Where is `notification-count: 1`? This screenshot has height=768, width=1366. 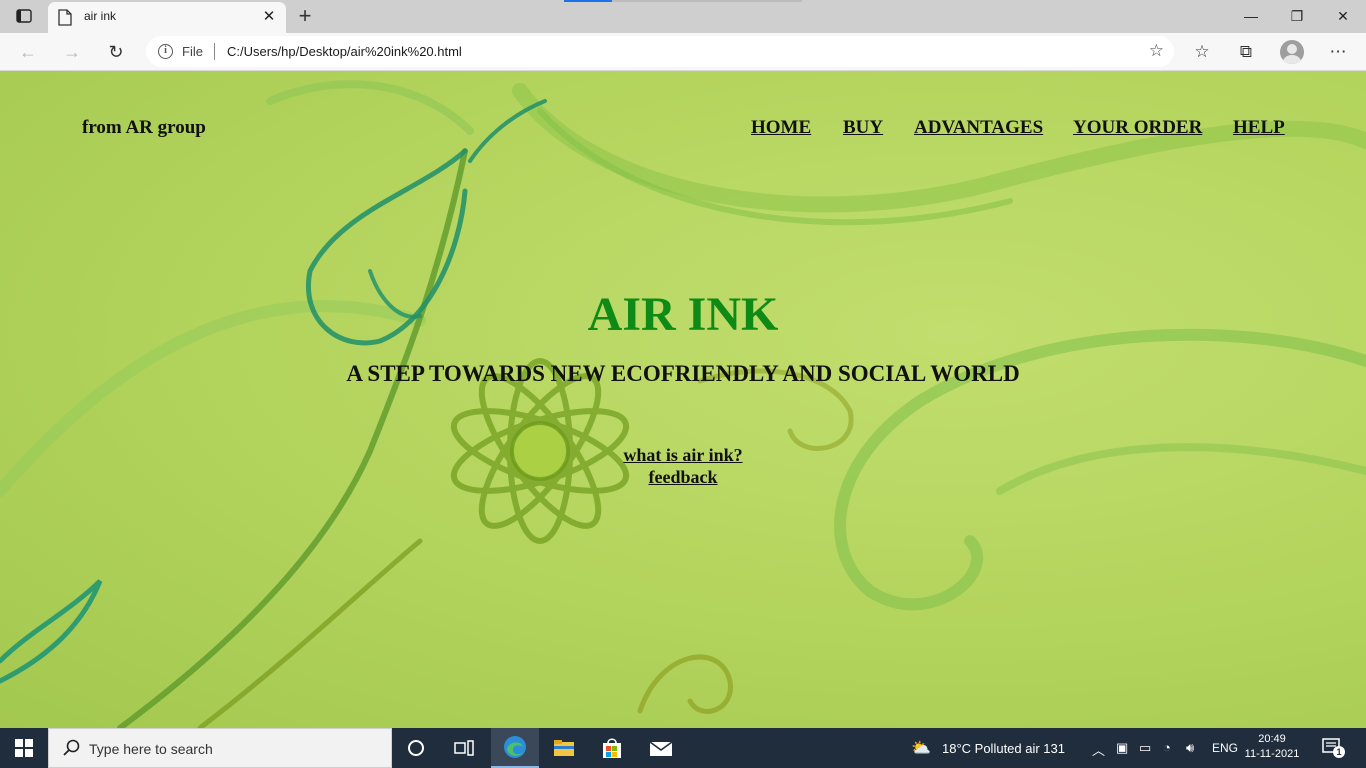
notification-count: 1 is located at coordinates (1339, 752).